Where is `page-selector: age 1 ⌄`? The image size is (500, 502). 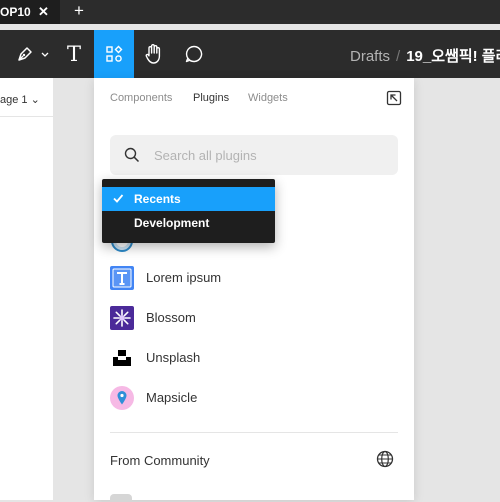 page-selector: age 1 ⌄ is located at coordinates (20, 99).